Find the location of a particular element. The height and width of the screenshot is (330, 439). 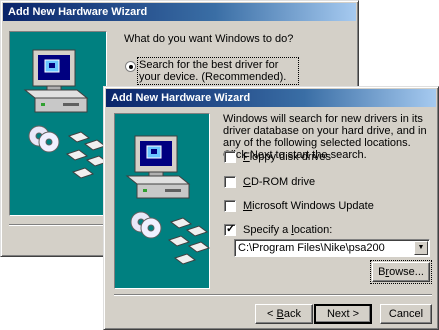

next-button: Next > is located at coordinates (343, 314).